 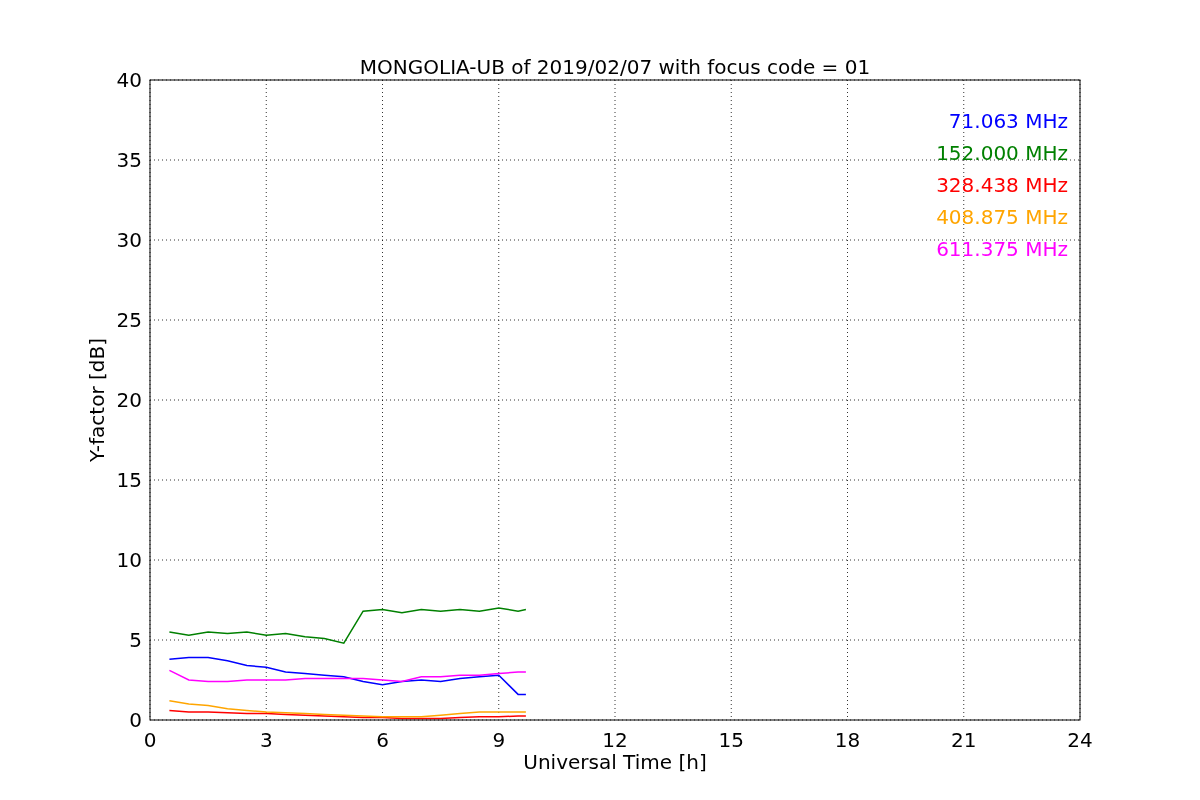 I want to click on x-tick-label: 18, so click(x=847, y=740).